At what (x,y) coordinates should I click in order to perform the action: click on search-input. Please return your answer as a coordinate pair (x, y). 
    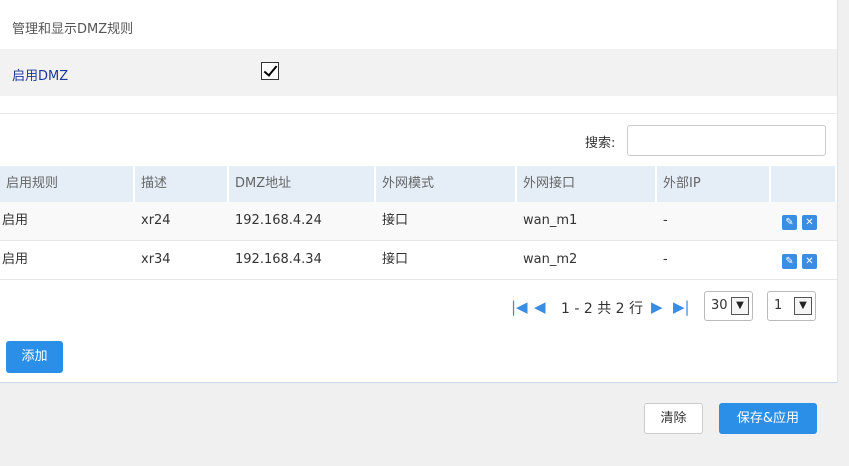
    Looking at the image, I should click on (726, 140).